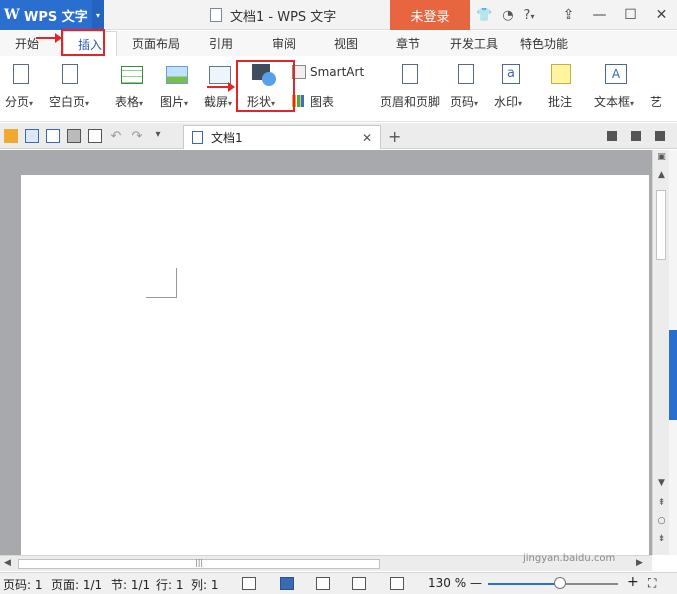 The image size is (677, 594). Describe the element at coordinates (614, 101) in the screenshot. I see `textbox-button: 文本框▾` at that location.